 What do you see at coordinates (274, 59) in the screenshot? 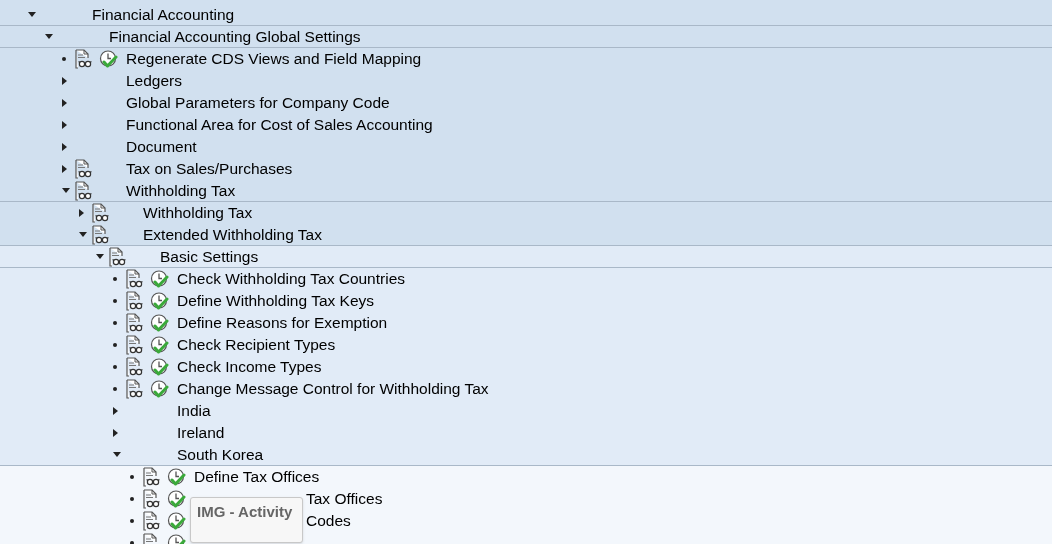
I see `tree-node-label: Regenerate CDS Views and Field Mapping` at bounding box center [274, 59].